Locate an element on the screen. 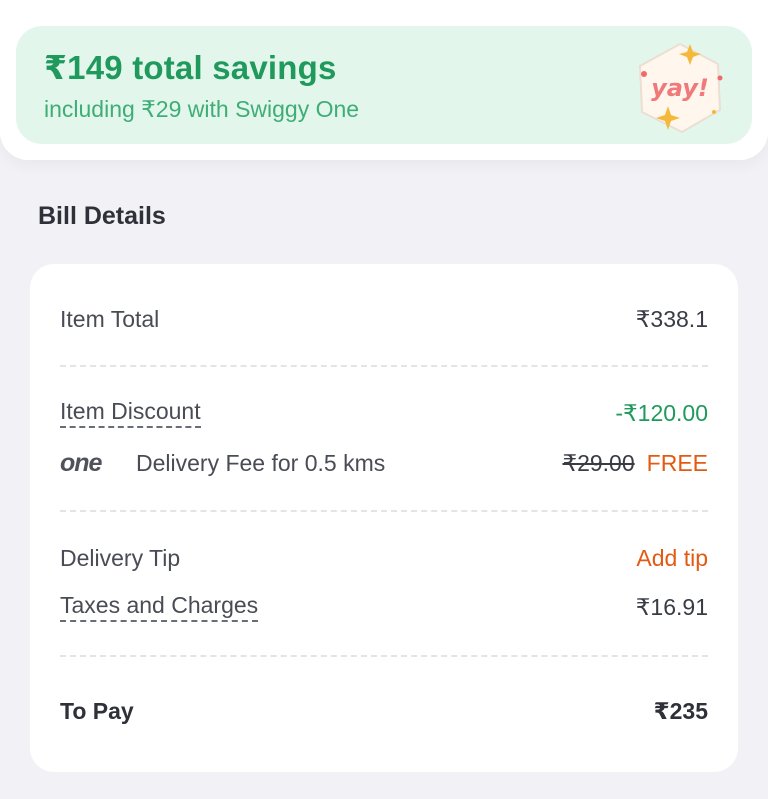  taxes-row: Taxes and Charges ₹16.91 is located at coordinates (384, 608).